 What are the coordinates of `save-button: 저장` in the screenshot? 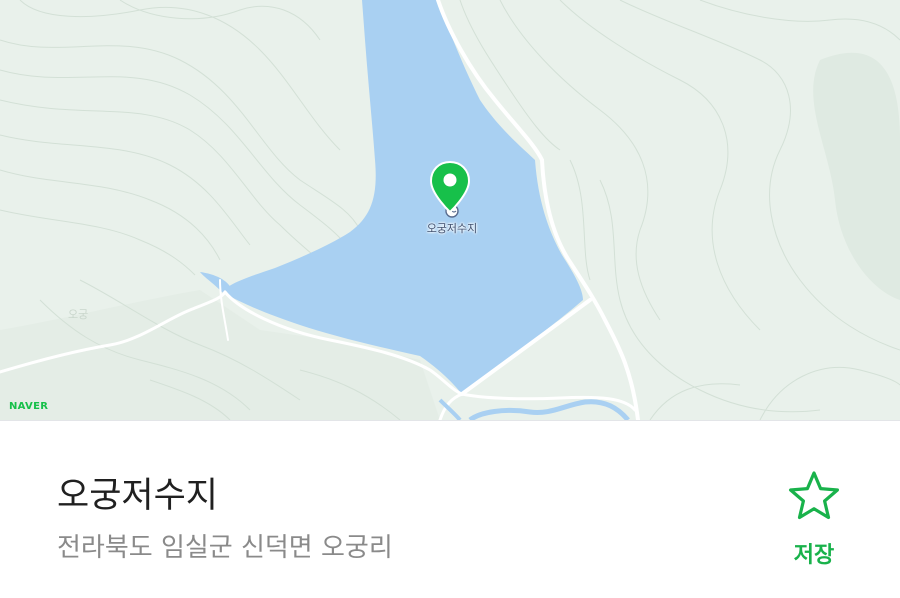 It's located at (814, 519).